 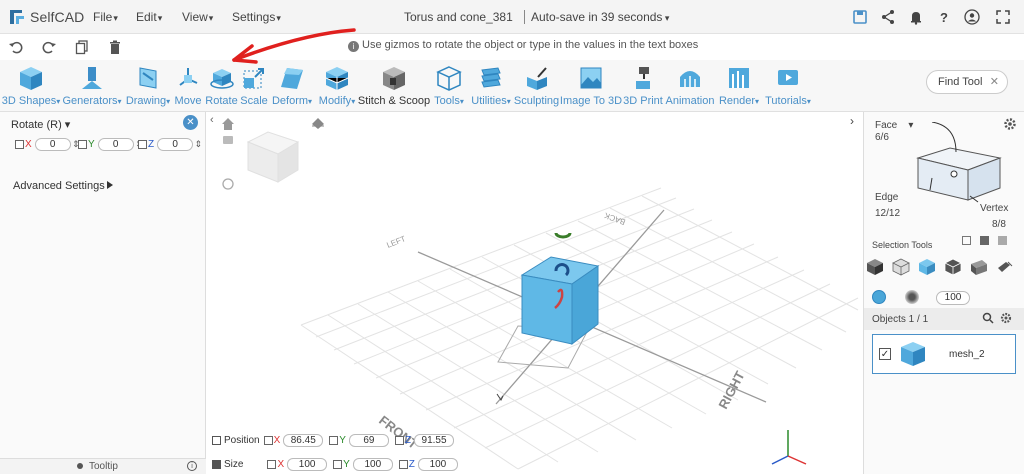 What do you see at coordinates (31, 86) in the screenshot?
I see `tool-3d-shapes: 3D Shapes` at bounding box center [31, 86].